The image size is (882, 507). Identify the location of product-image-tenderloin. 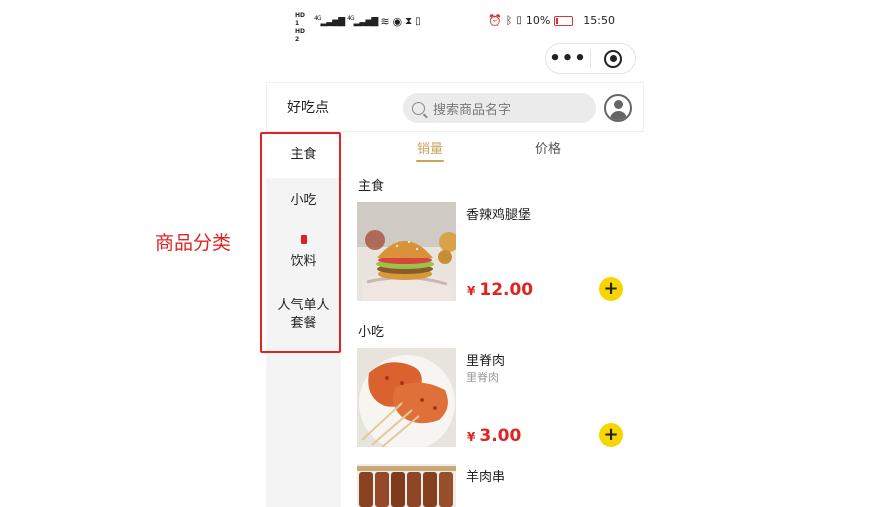
(406, 397).